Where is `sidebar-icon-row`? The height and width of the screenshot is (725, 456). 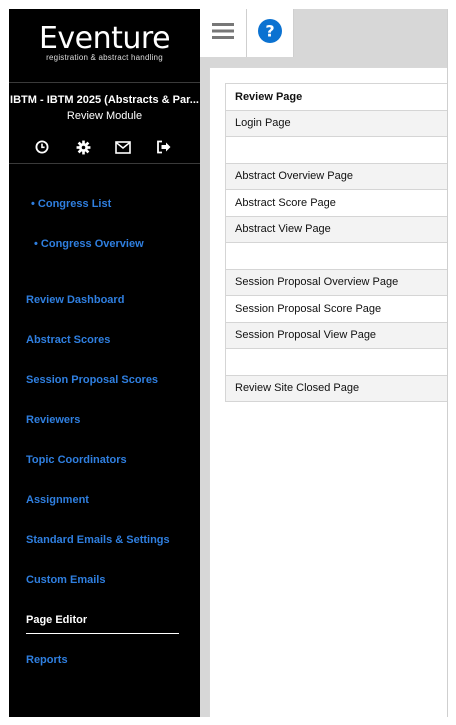
sidebar-icon-row is located at coordinates (104, 147).